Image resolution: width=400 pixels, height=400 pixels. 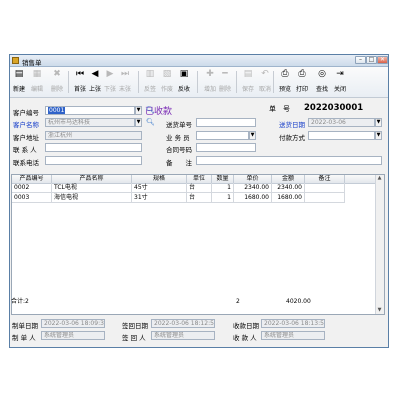 What do you see at coordinates (265, 81) in the screenshot?
I see `toolbar-cancel-button: ↶ 取消` at bounding box center [265, 81].